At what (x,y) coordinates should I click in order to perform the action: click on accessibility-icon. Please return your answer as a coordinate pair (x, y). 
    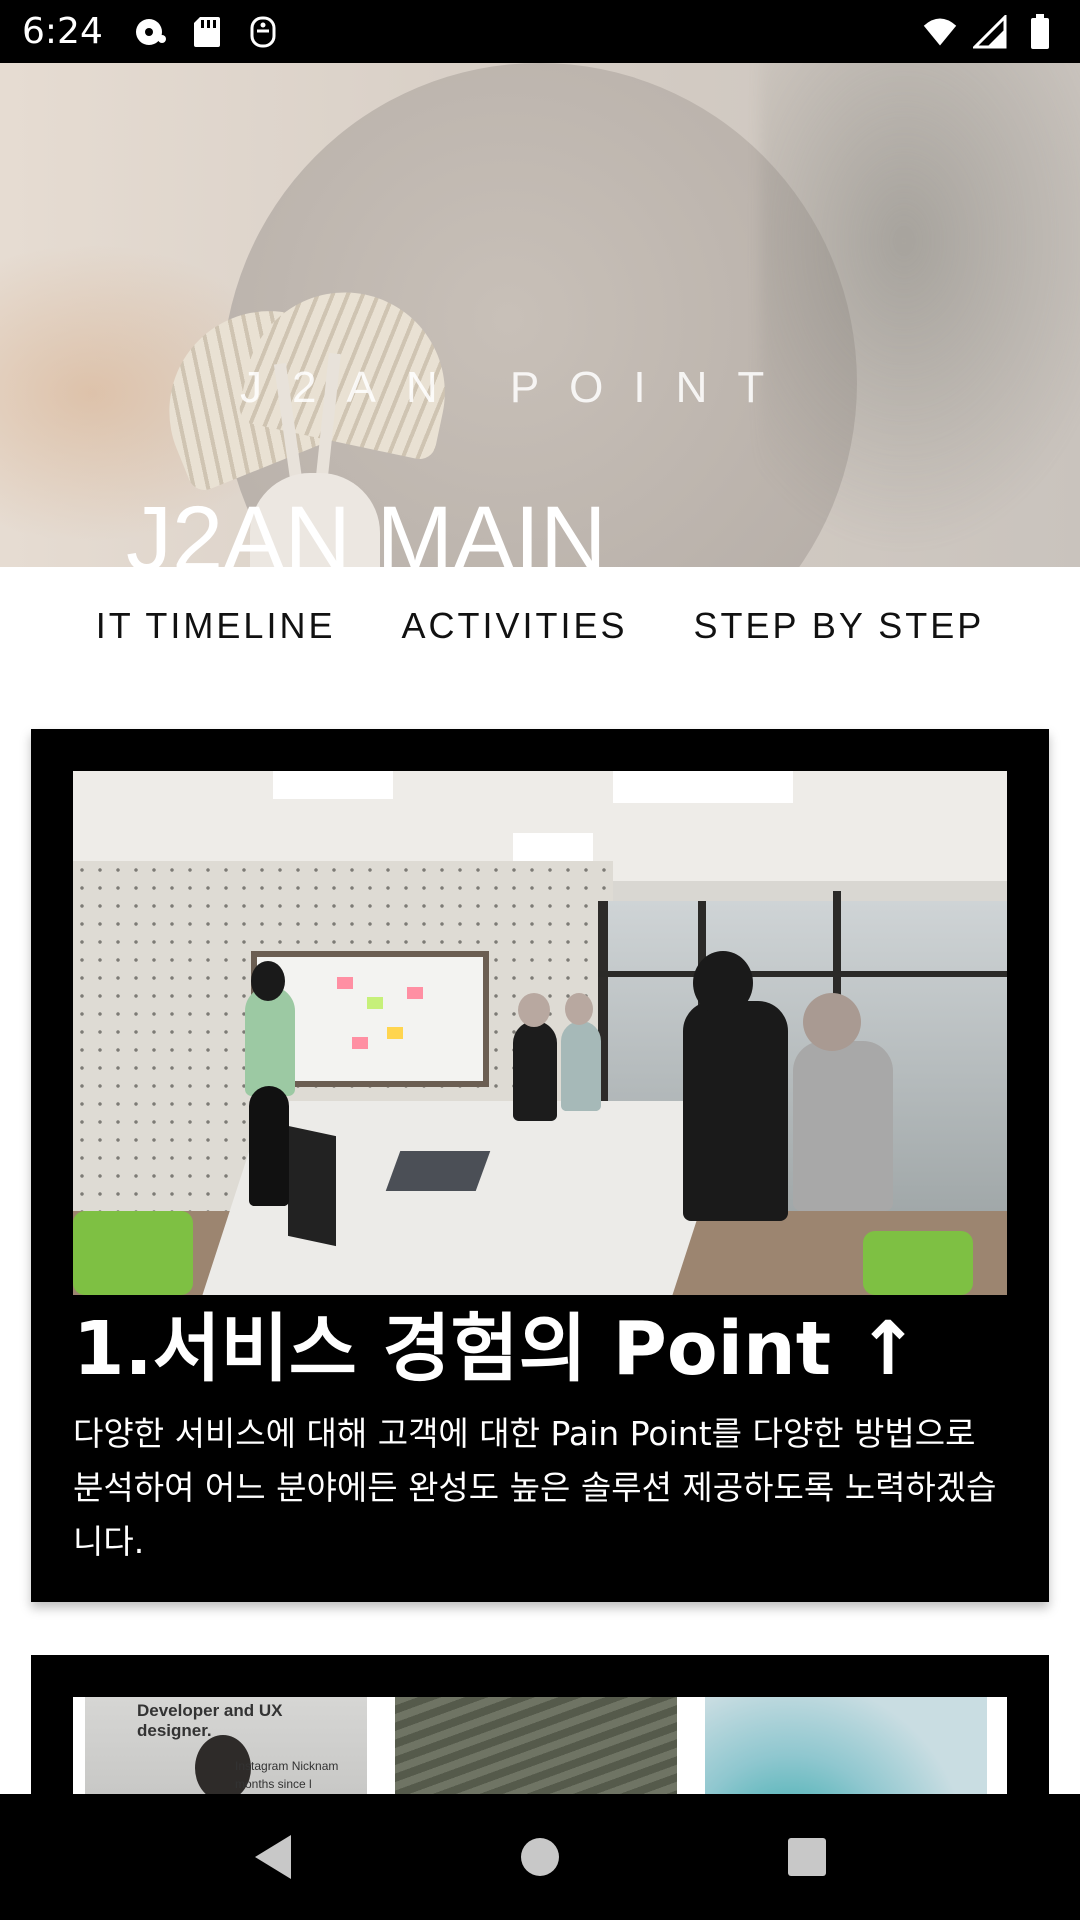
    Looking at the image, I should click on (263, 32).